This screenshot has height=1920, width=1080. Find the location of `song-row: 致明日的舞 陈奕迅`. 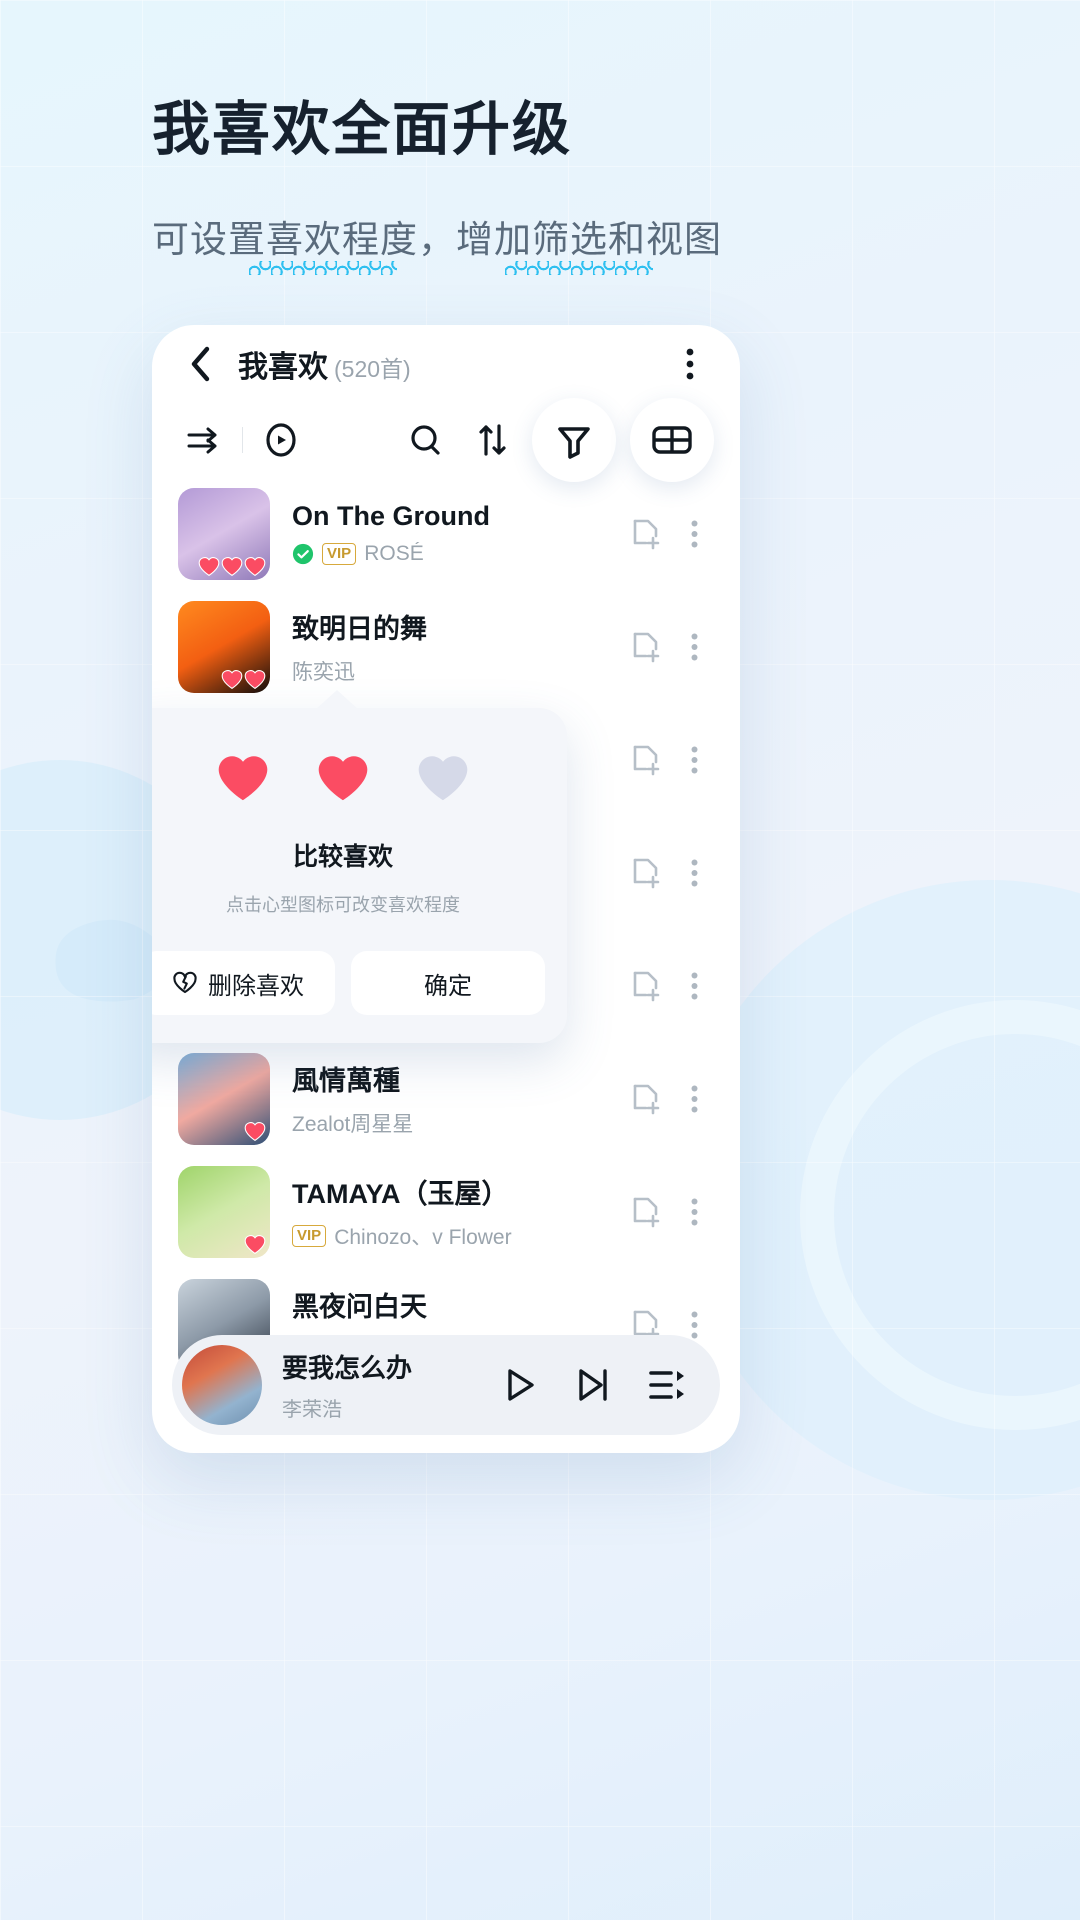

song-row: 致明日的舞 陈奕迅 is located at coordinates (446, 646).